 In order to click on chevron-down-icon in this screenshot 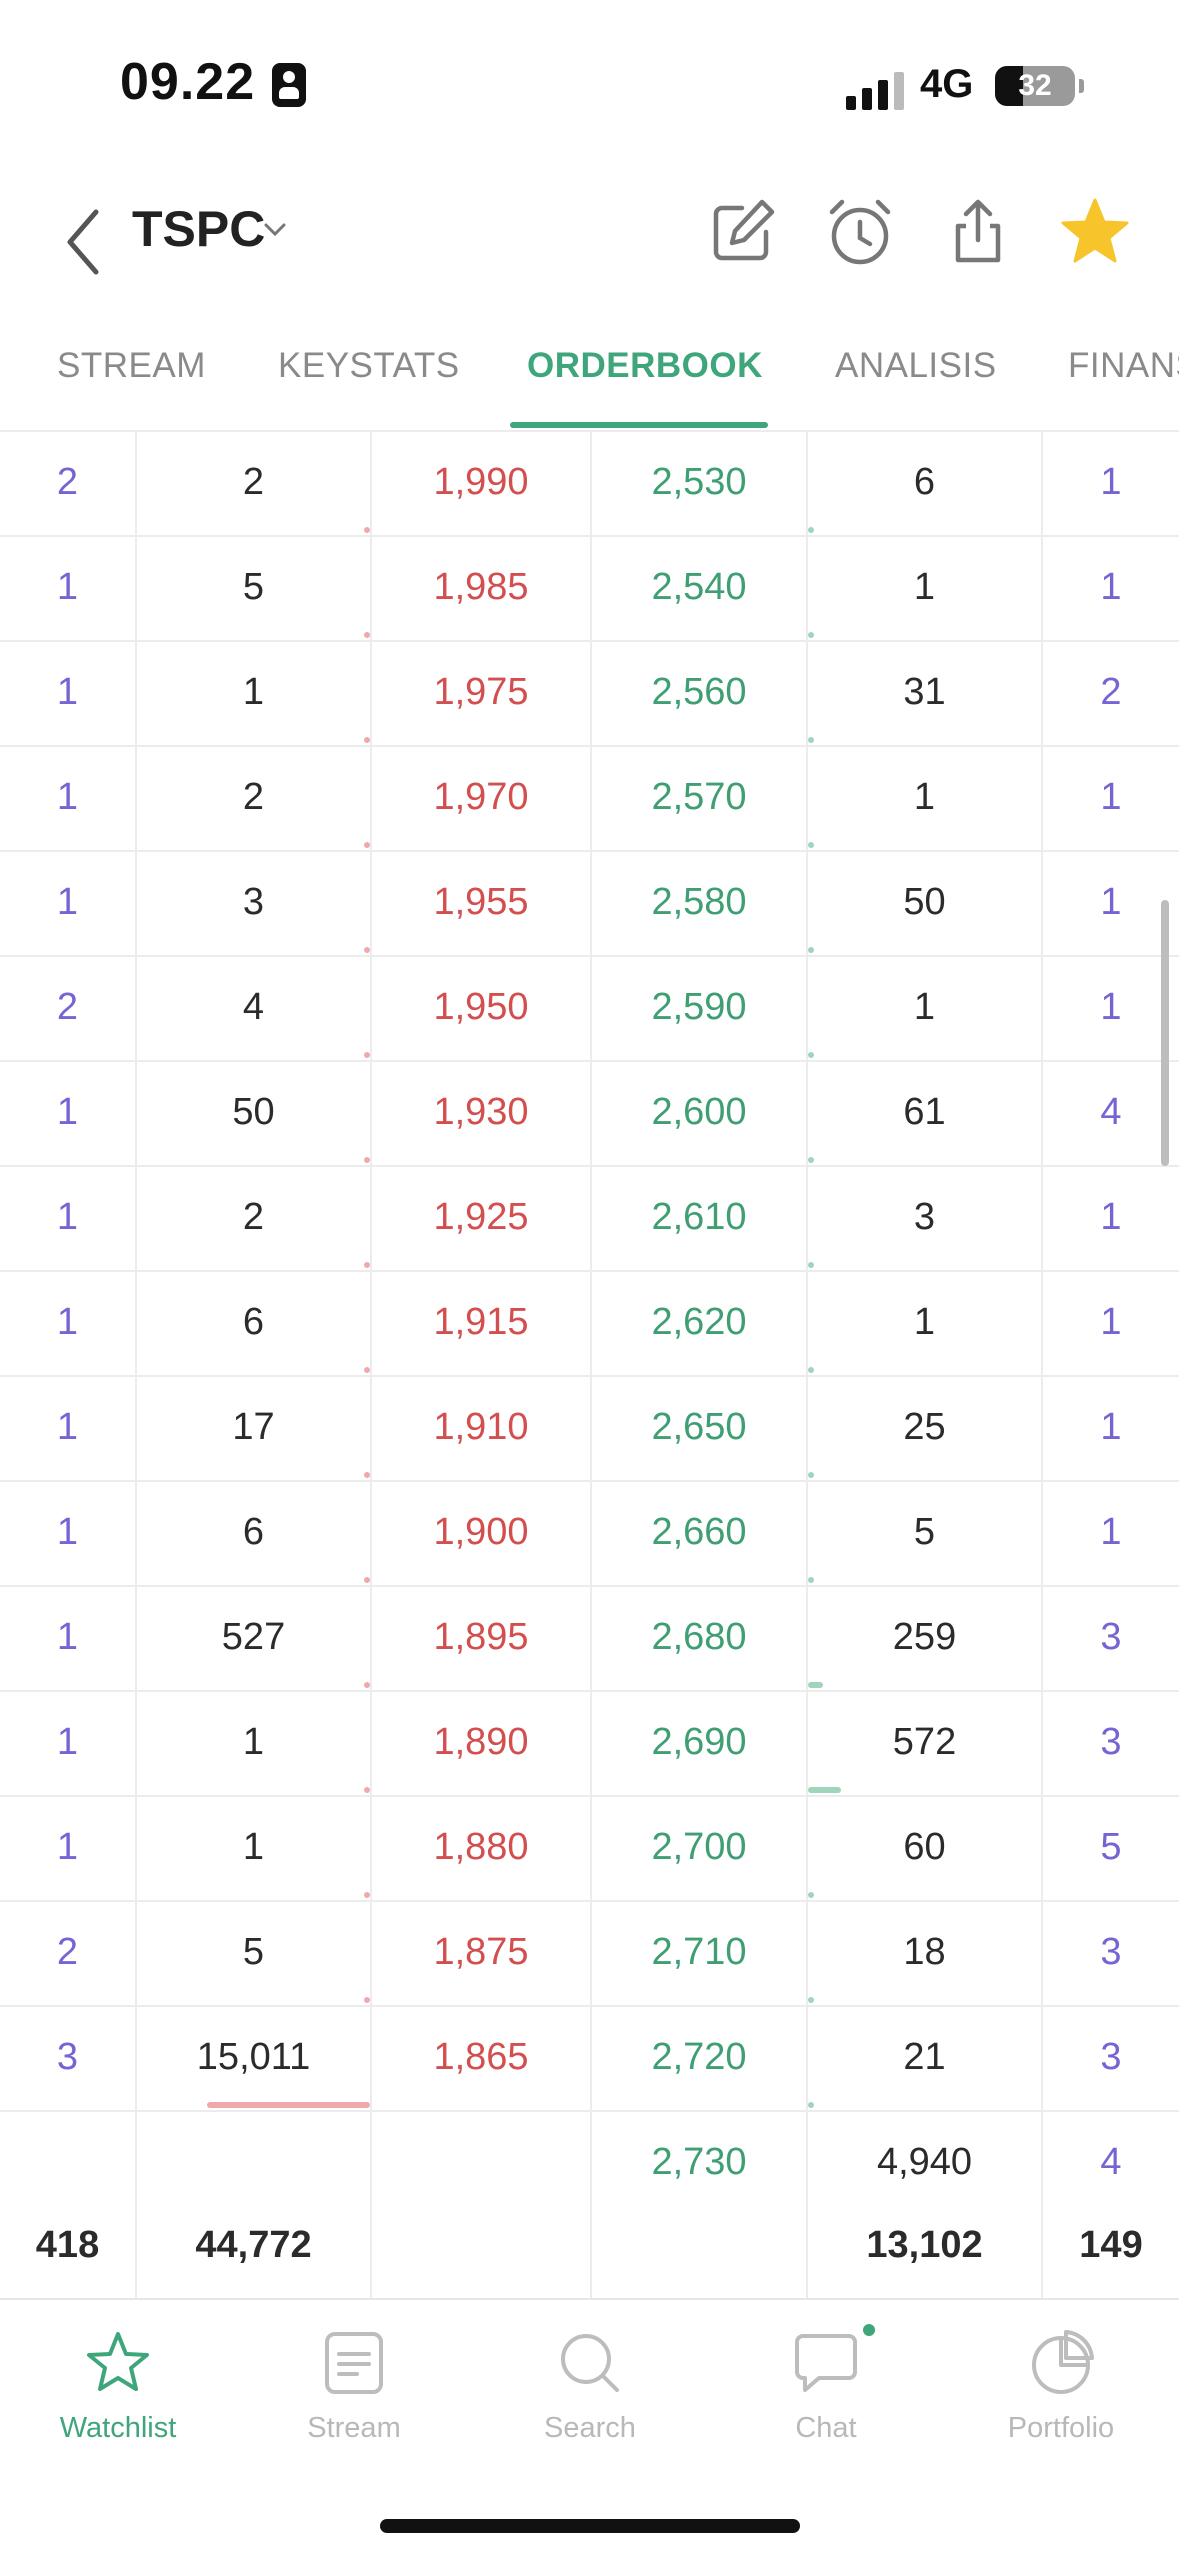, I will do `click(275, 230)`.